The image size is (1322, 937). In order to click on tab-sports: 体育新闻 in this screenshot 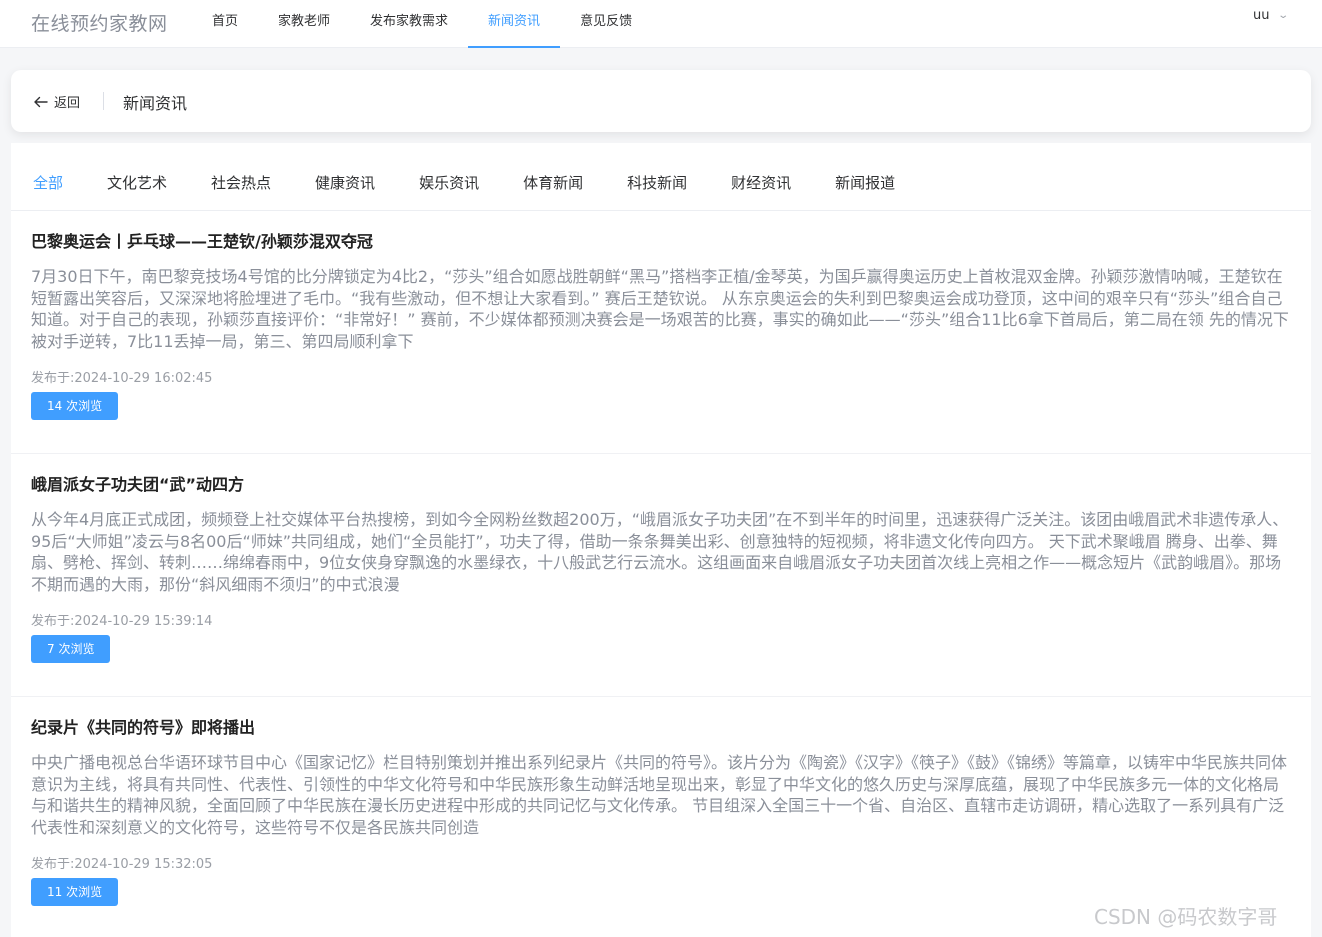, I will do `click(553, 191)`.